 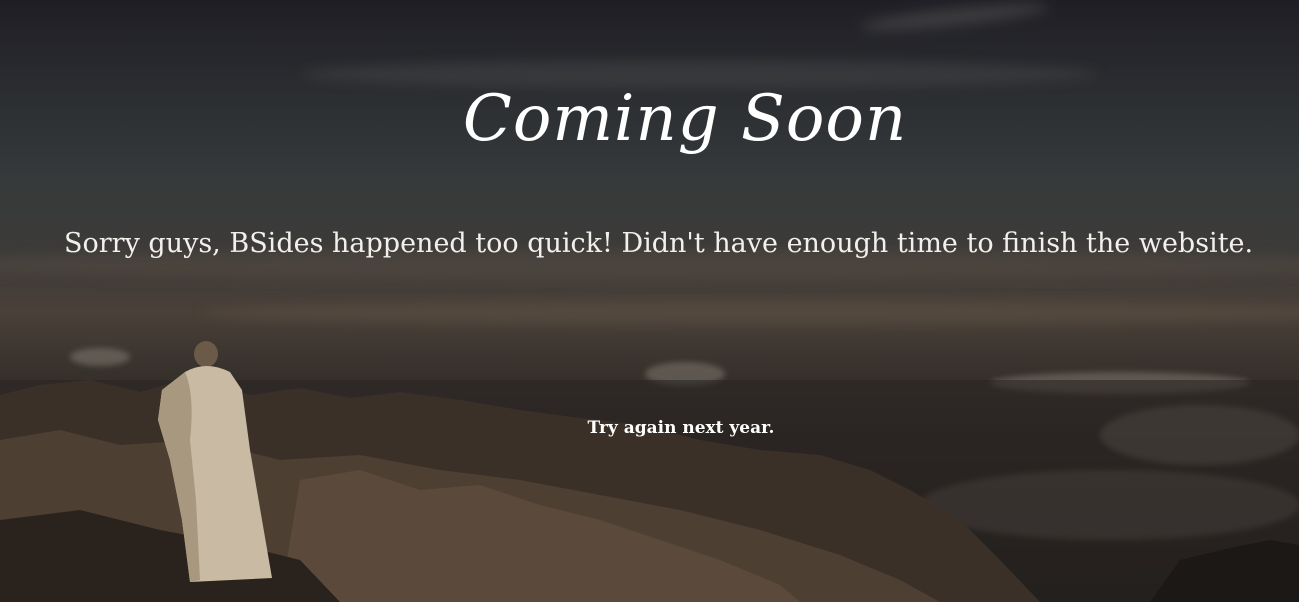 What do you see at coordinates (681, 428) in the screenshot?
I see `retry-note: Try again next year.` at bounding box center [681, 428].